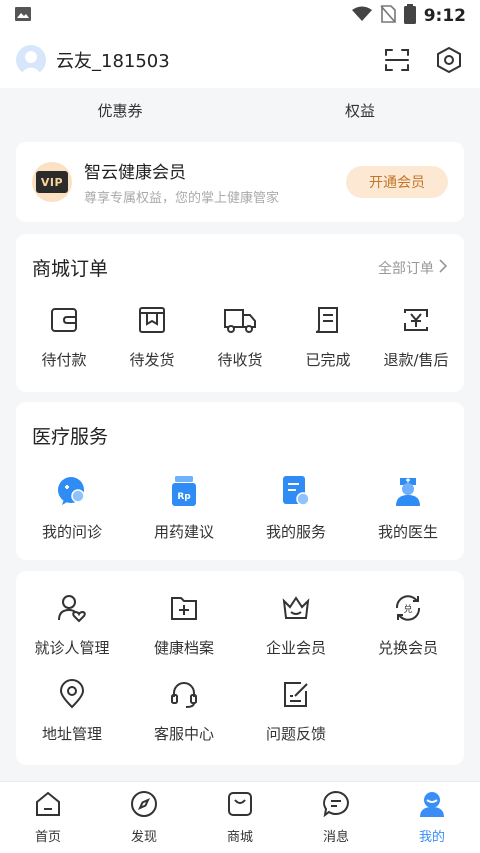  I want to click on tab-messages: 消息, so click(336, 817).